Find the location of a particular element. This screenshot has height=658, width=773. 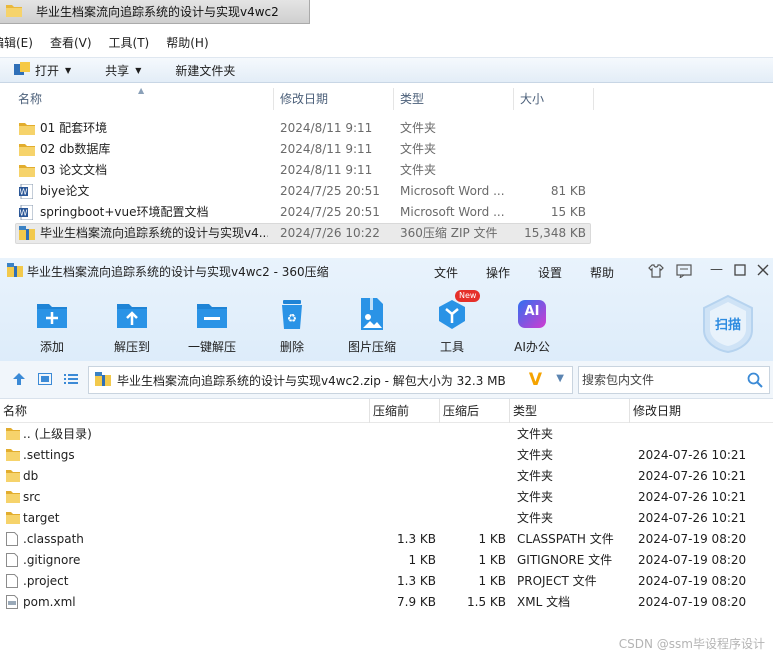

delete-button: ♻ 删除 is located at coordinates (292, 326).